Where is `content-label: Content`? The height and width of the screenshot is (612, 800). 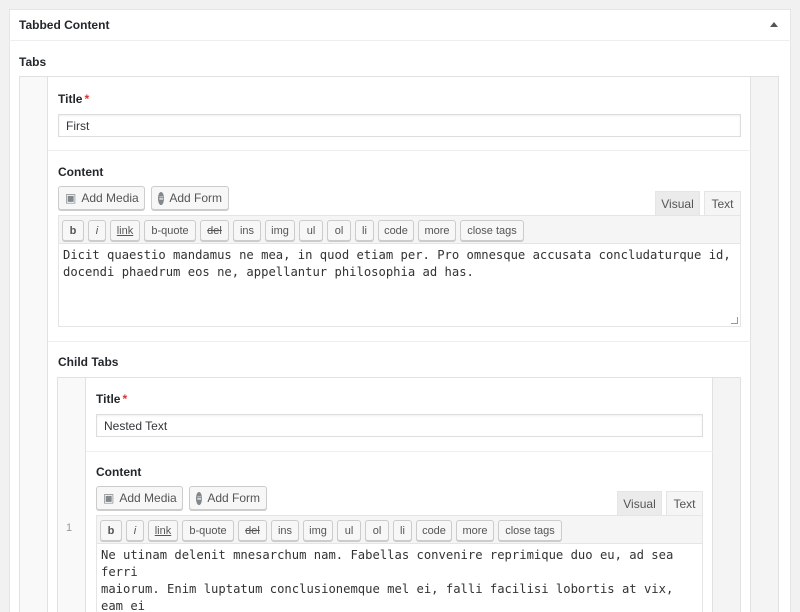 content-label: Content is located at coordinates (81, 172).